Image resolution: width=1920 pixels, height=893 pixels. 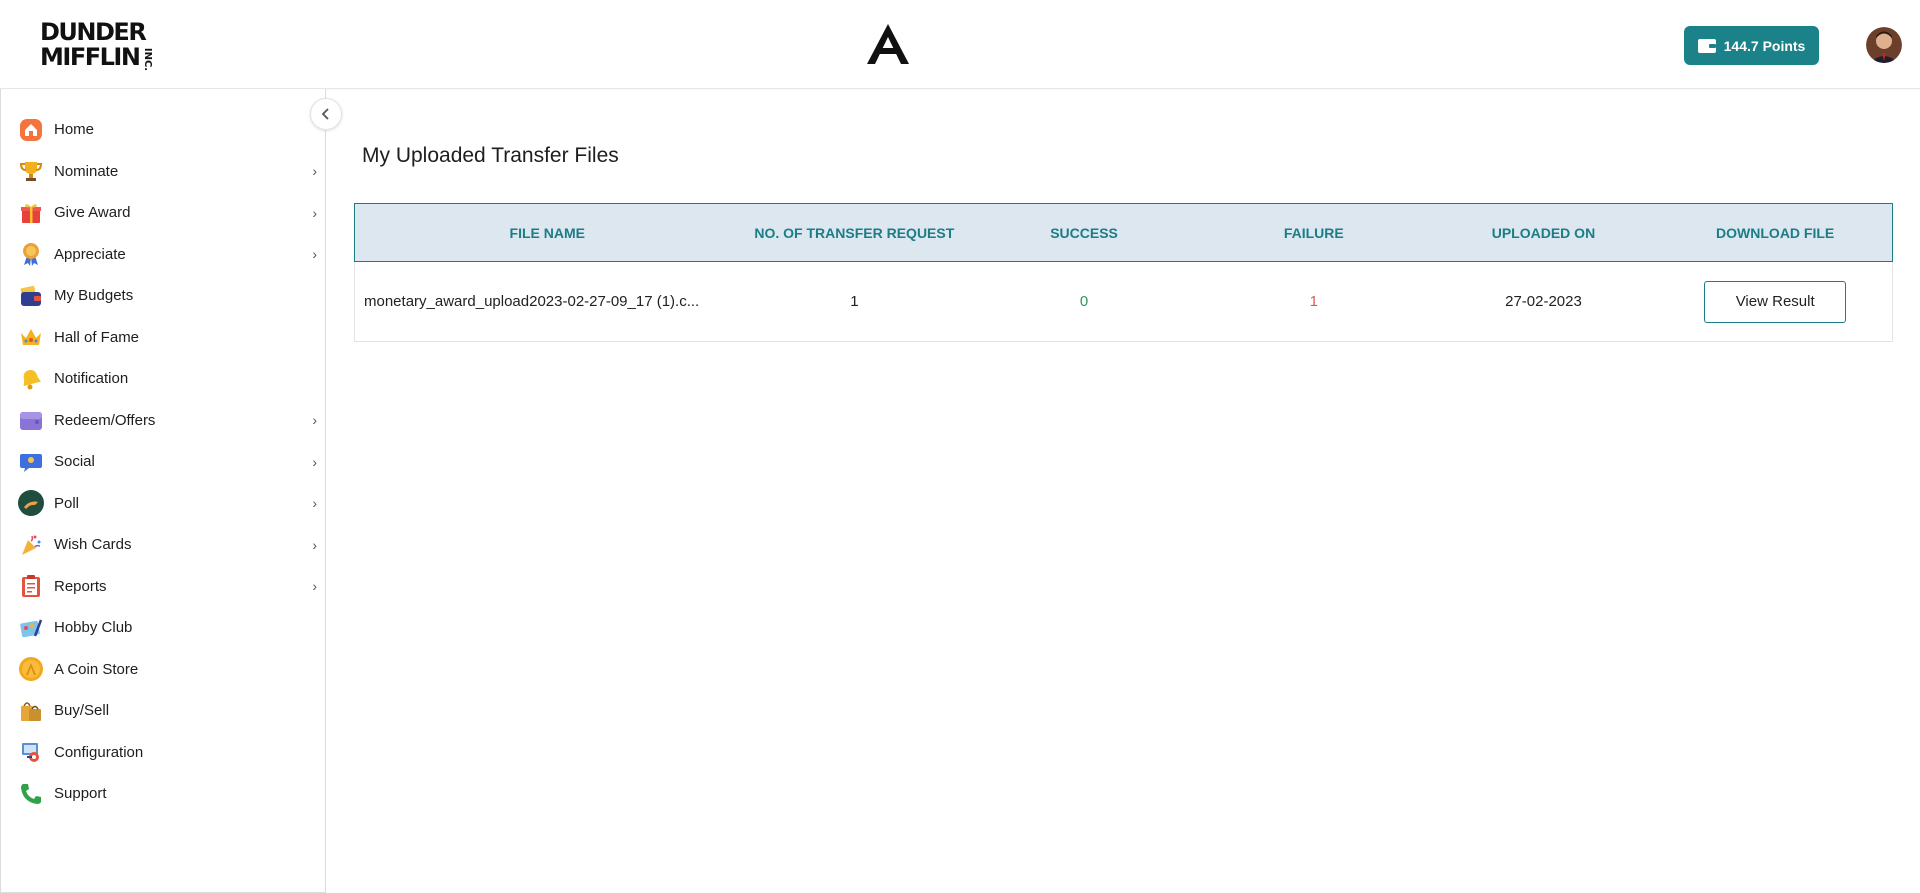 I want to click on sidebar-item-label: My Budgets, so click(x=94, y=296).